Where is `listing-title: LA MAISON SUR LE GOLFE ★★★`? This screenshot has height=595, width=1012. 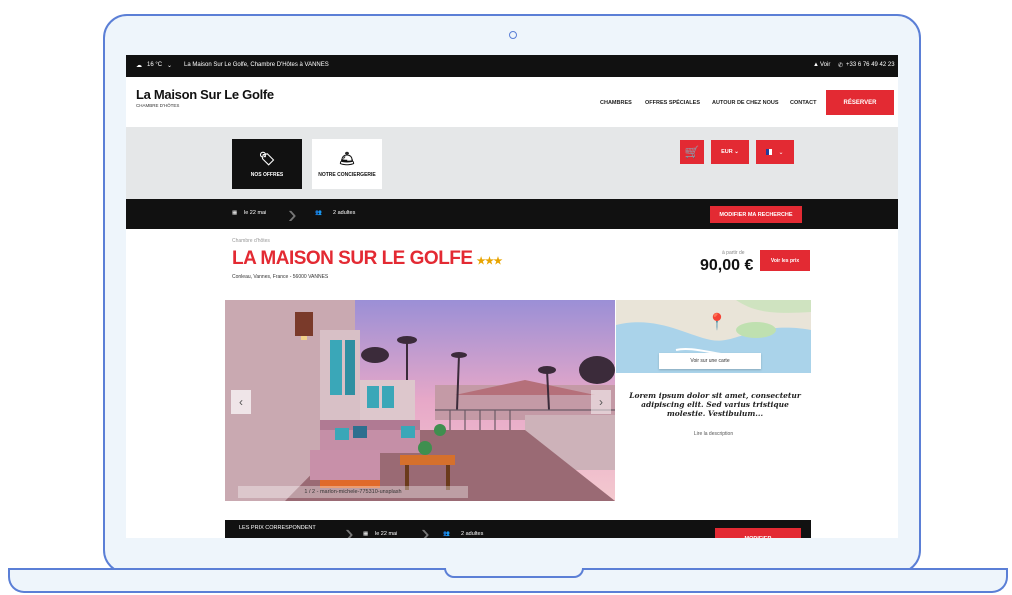 listing-title: LA MAISON SUR LE GOLFE ★★★ is located at coordinates (367, 259).